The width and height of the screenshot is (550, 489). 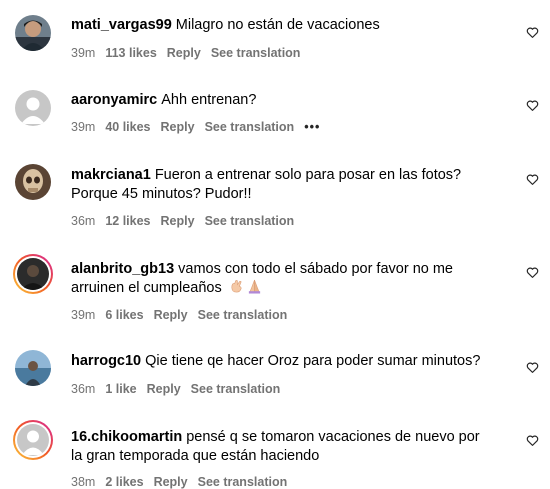 What do you see at coordinates (122, 269) in the screenshot?
I see `comment-username: alanbrito_gb13` at bounding box center [122, 269].